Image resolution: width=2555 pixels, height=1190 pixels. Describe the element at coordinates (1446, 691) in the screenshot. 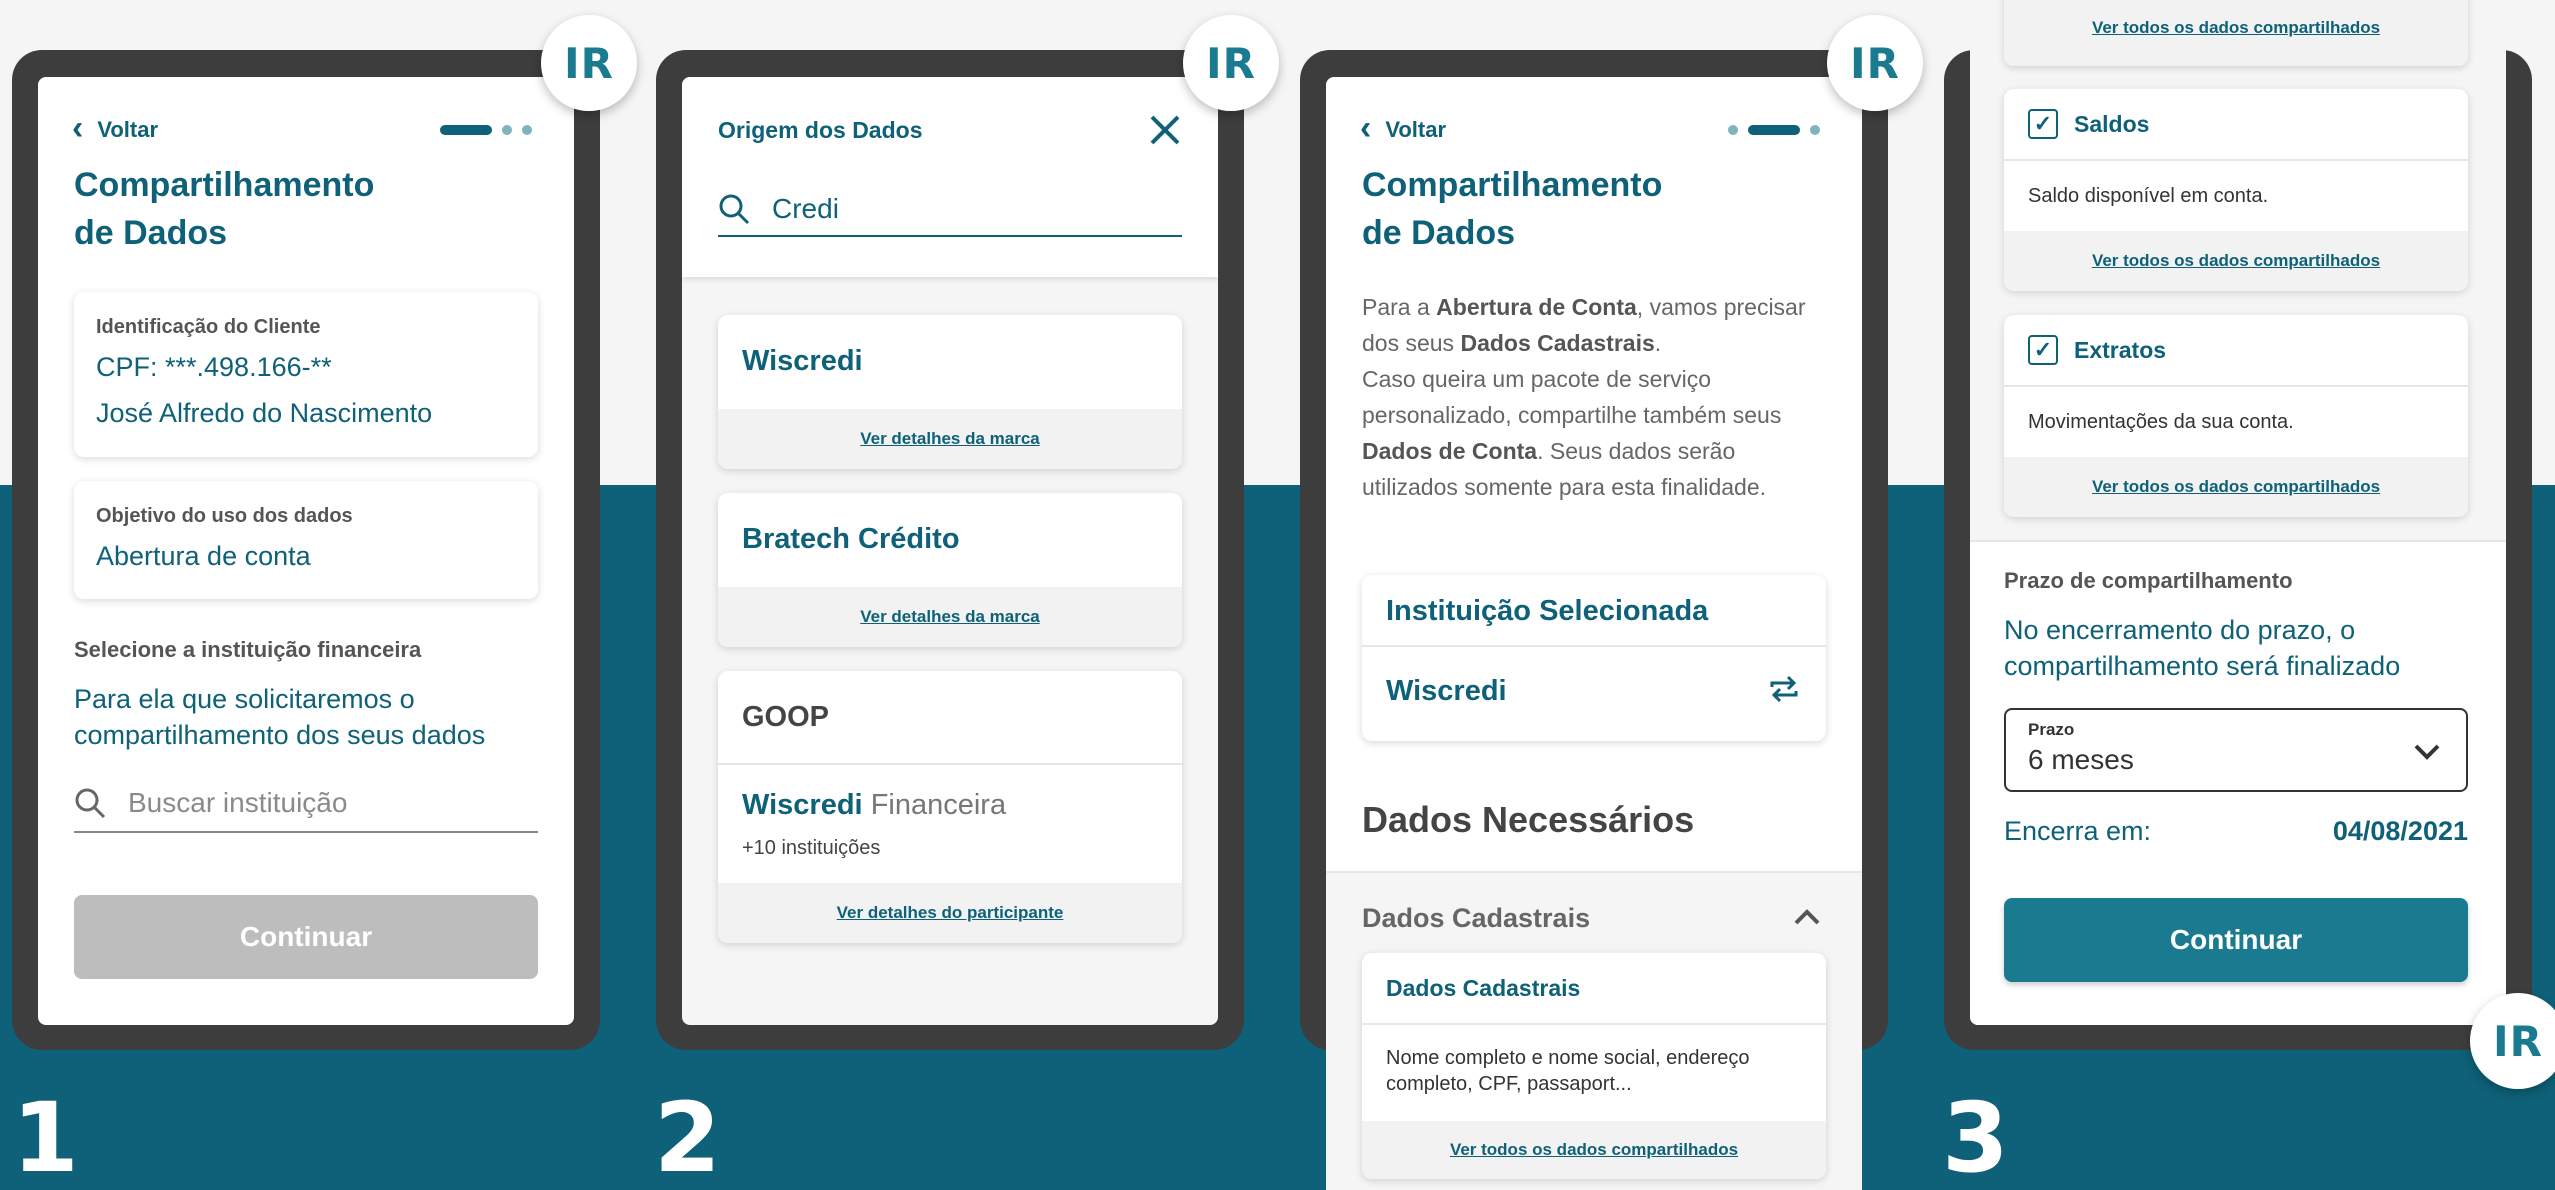

I see `selected-institution-name: Wiscredi` at that location.